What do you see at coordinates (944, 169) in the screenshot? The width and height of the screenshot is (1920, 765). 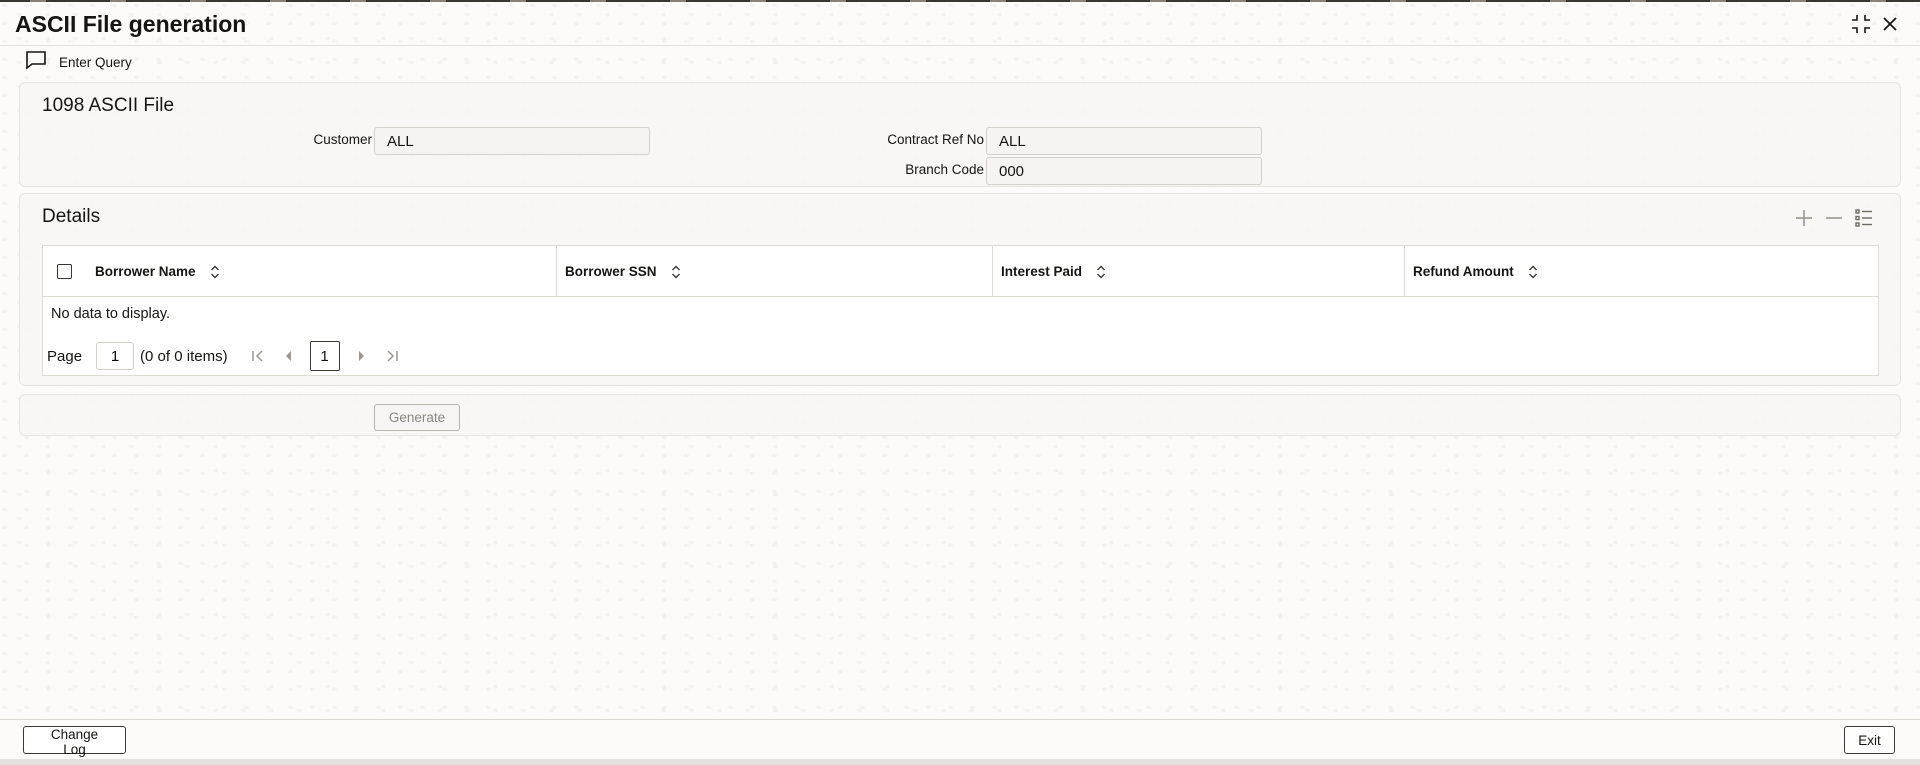 I see `branch-code-label: Branch Code` at bounding box center [944, 169].